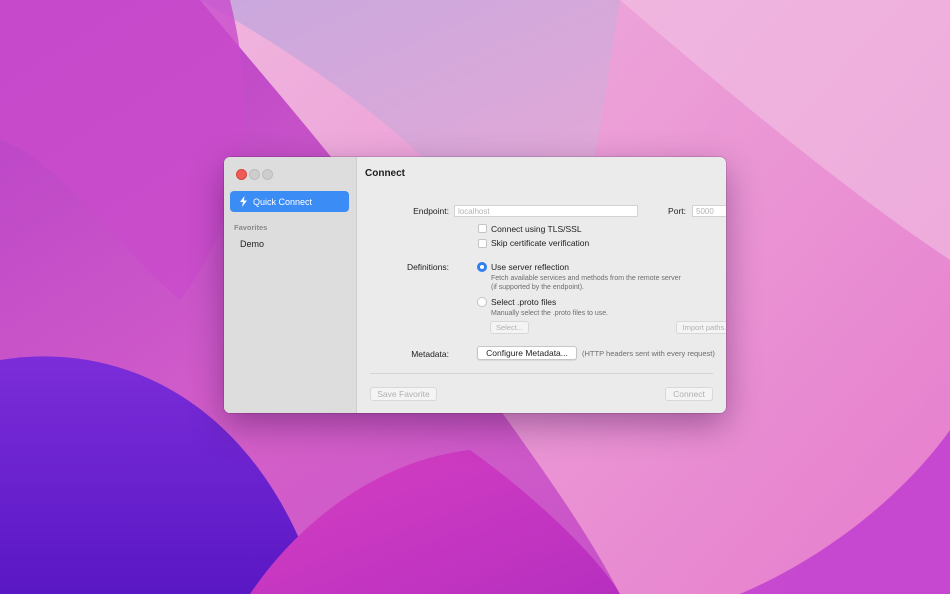 The height and width of the screenshot is (594, 950). What do you see at coordinates (403, 394) in the screenshot?
I see `save-favorite-button: Save Favorite` at bounding box center [403, 394].